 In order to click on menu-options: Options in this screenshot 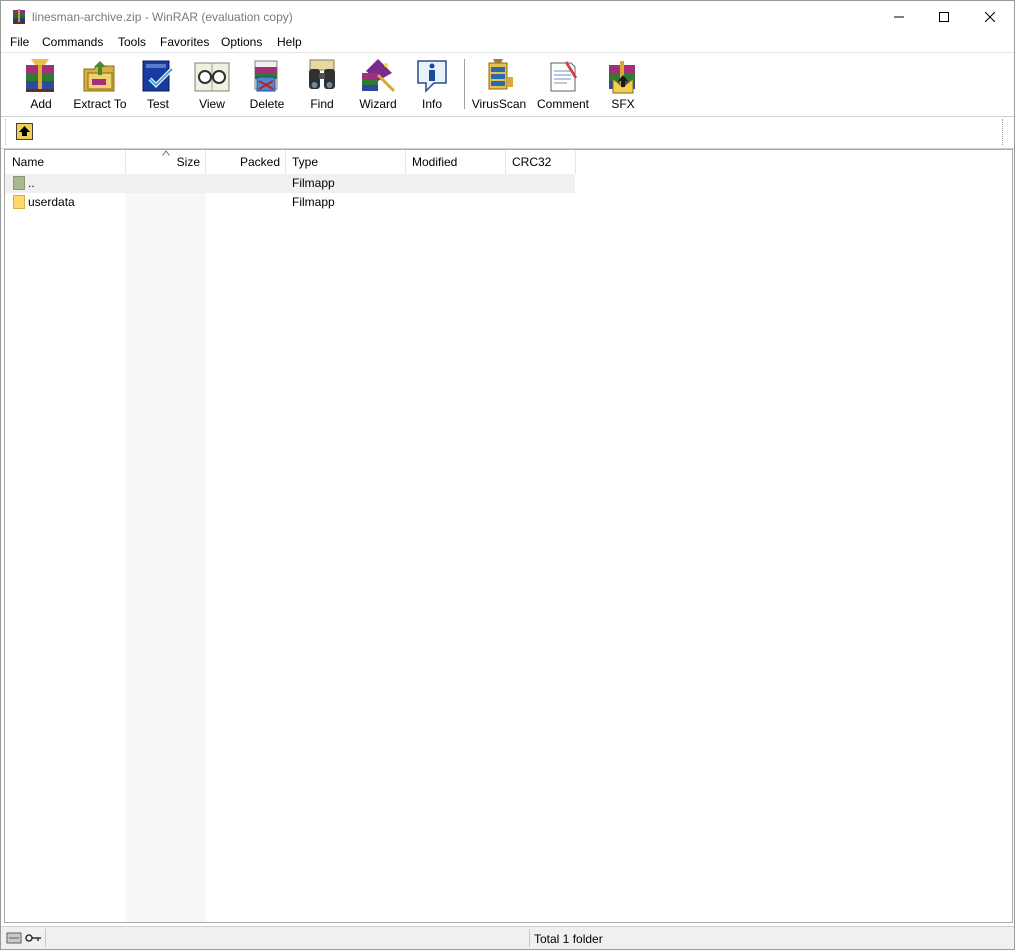, I will do `click(241, 42)`.